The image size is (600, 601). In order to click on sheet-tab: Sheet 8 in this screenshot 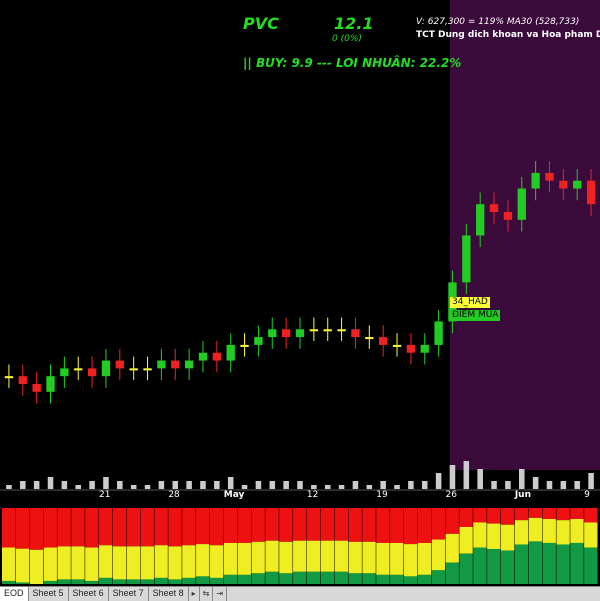, I will do `click(169, 594)`.